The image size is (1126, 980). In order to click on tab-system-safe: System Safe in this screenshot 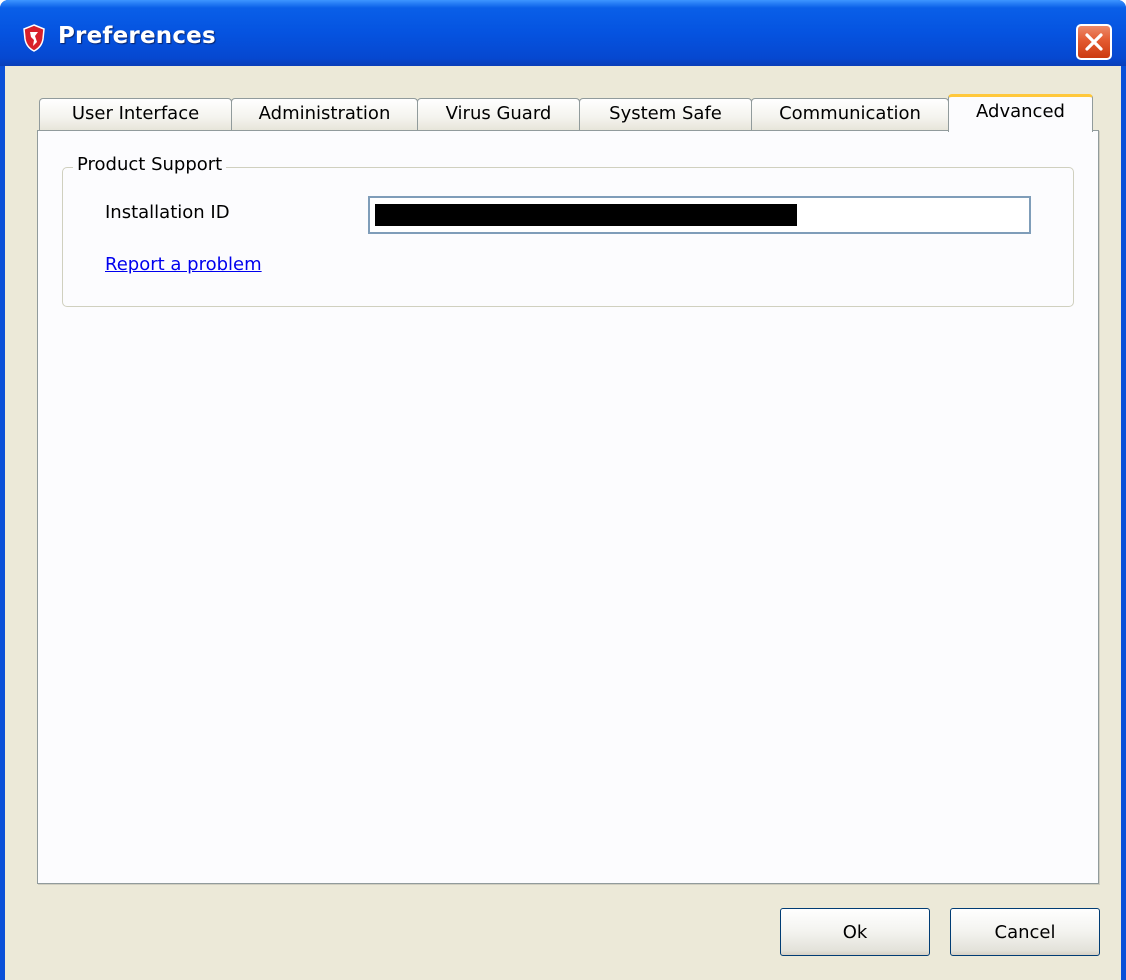, I will do `click(665, 114)`.